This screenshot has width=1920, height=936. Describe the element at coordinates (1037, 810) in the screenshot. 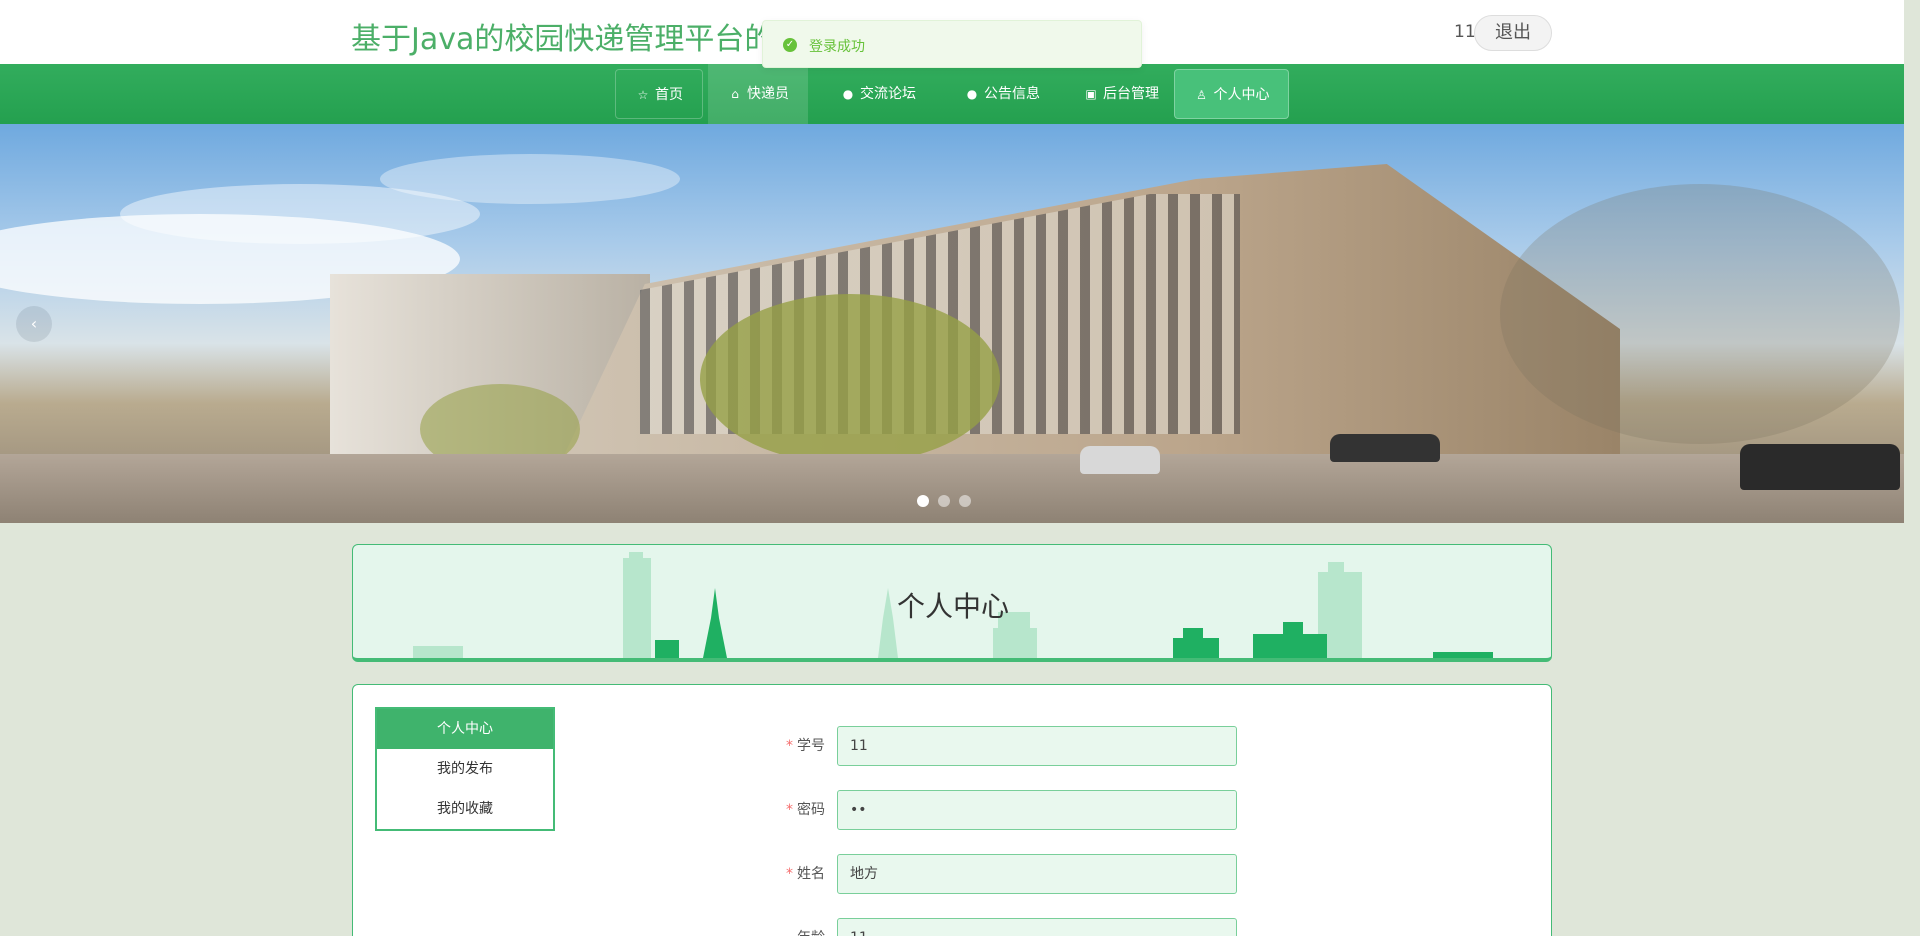

I see `password-input: ••` at that location.